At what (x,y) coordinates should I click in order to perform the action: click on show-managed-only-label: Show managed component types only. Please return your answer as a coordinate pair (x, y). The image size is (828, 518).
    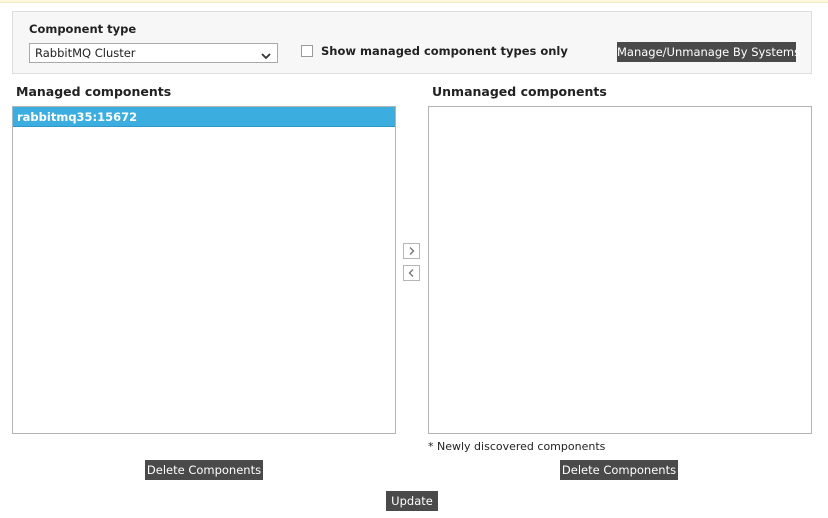
    Looking at the image, I should click on (444, 51).